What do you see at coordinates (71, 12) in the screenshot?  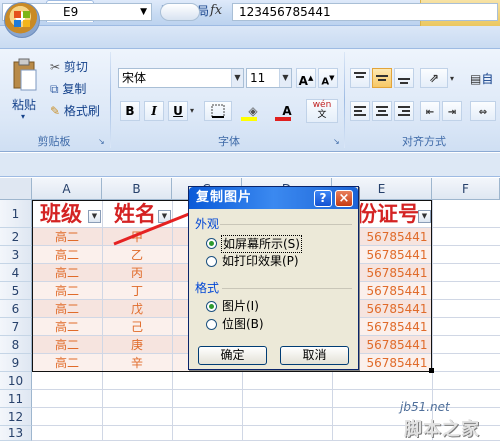 I see `name-box-value: E9` at bounding box center [71, 12].